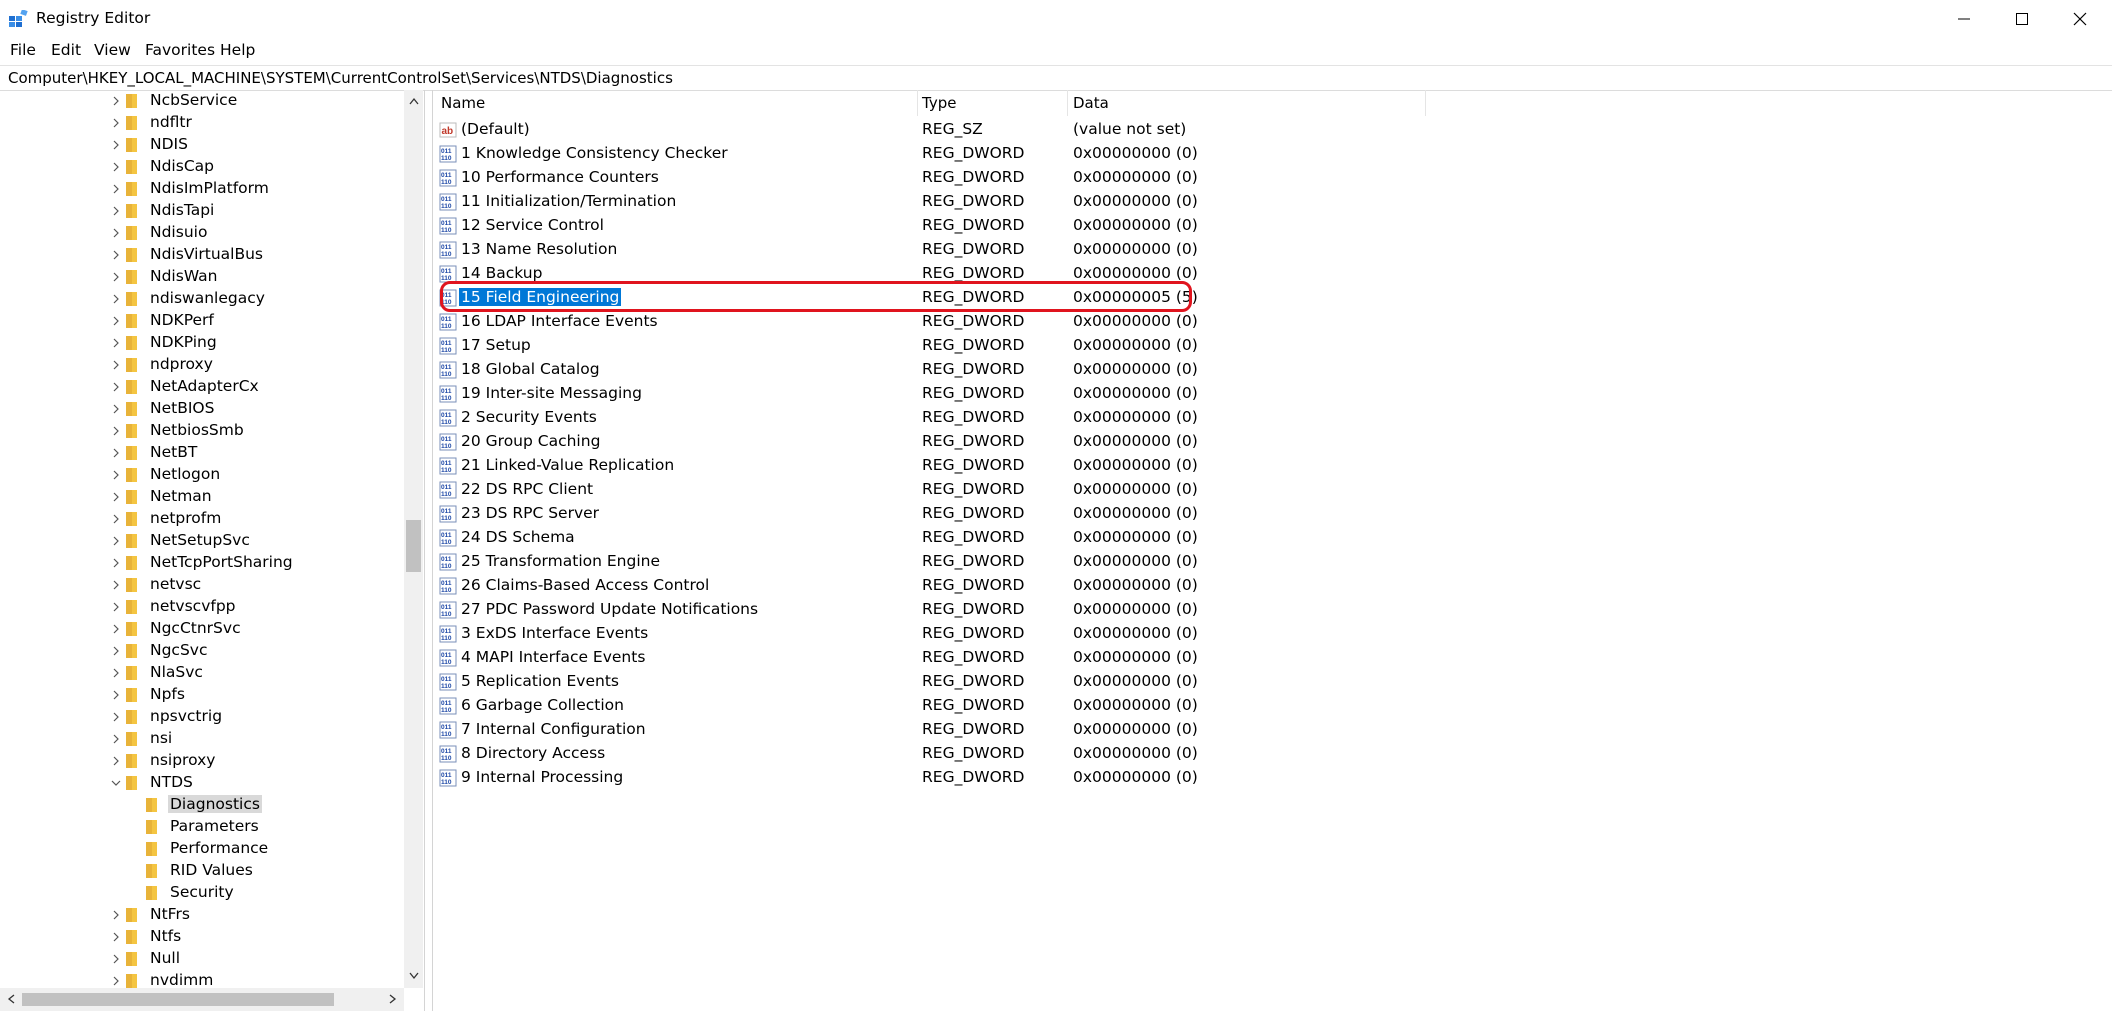 This screenshot has width=2112, height=1014. What do you see at coordinates (202, 959) in the screenshot?
I see `tree-item: Null` at bounding box center [202, 959].